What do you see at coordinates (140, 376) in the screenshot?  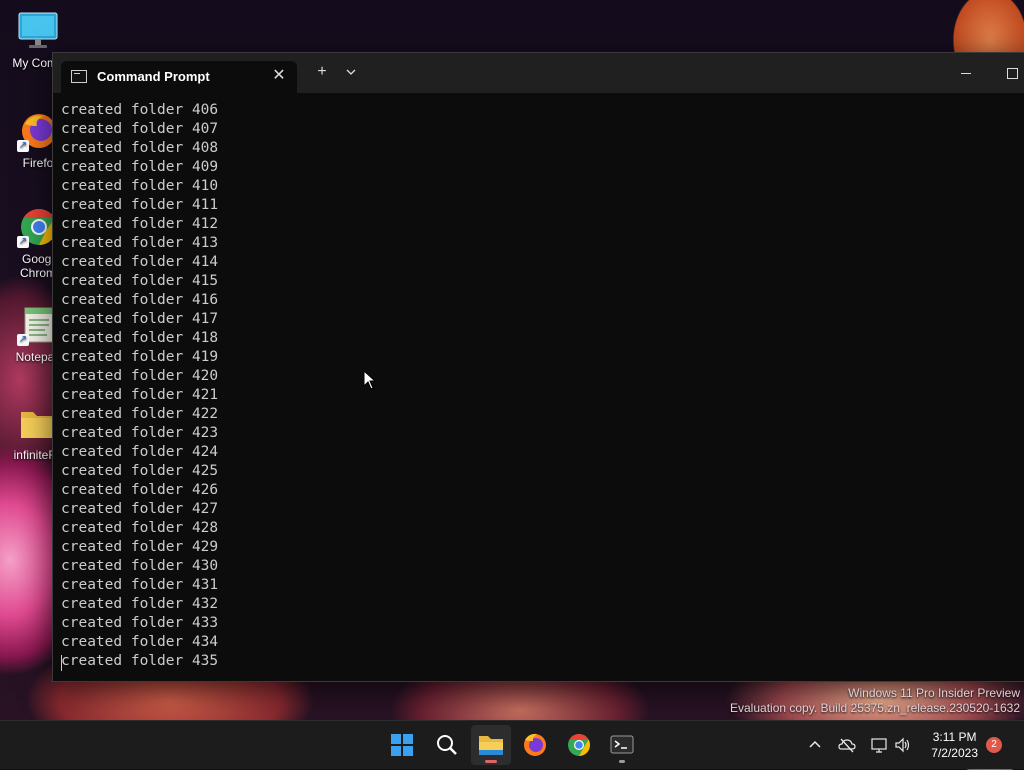 I see `console-line: created folder 420` at bounding box center [140, 376].